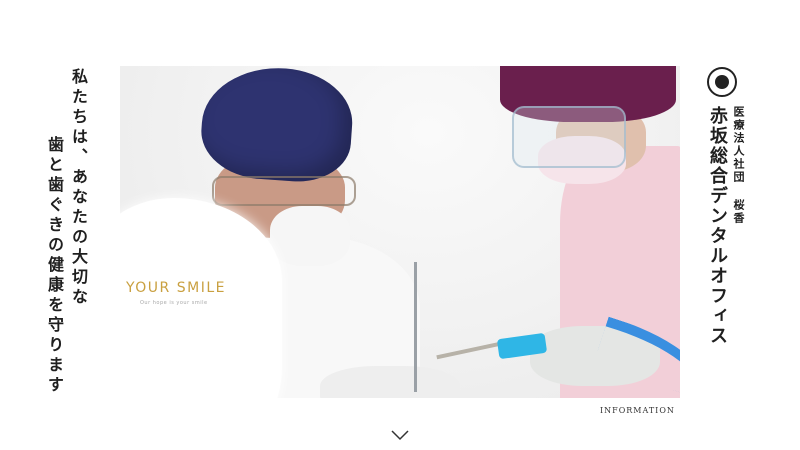 This screenshot has width=800, height=450. What do you see at coordinates (390, 382) in the screenshot?
I see `dentist-hands` at bounding box center [390, 382].